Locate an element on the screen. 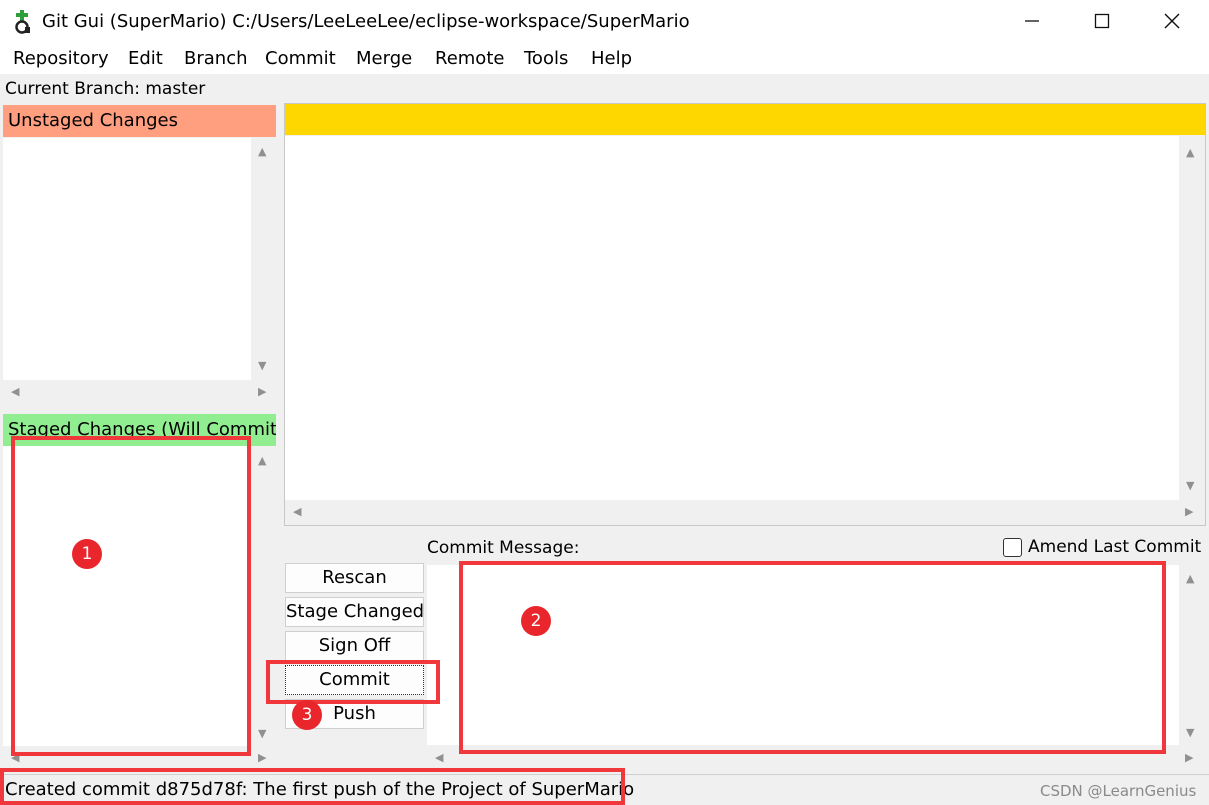  annotation-badge-3: 3 is located at coordinates (307, 715).